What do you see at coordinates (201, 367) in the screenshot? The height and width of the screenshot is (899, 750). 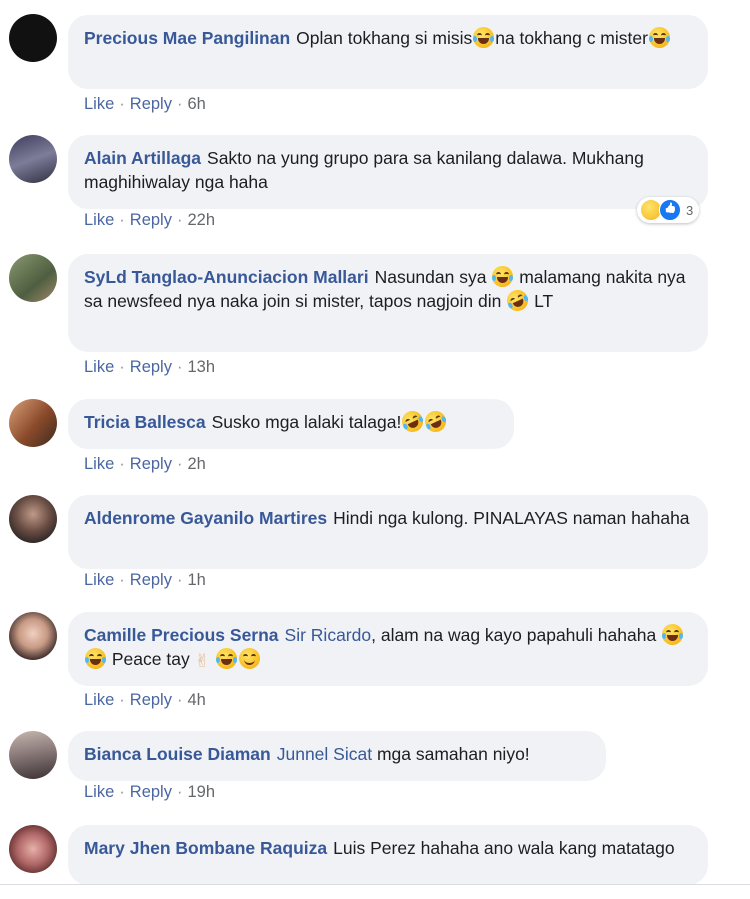 I see `comment-timestamp: 13h` at bounding box center [201, 367].